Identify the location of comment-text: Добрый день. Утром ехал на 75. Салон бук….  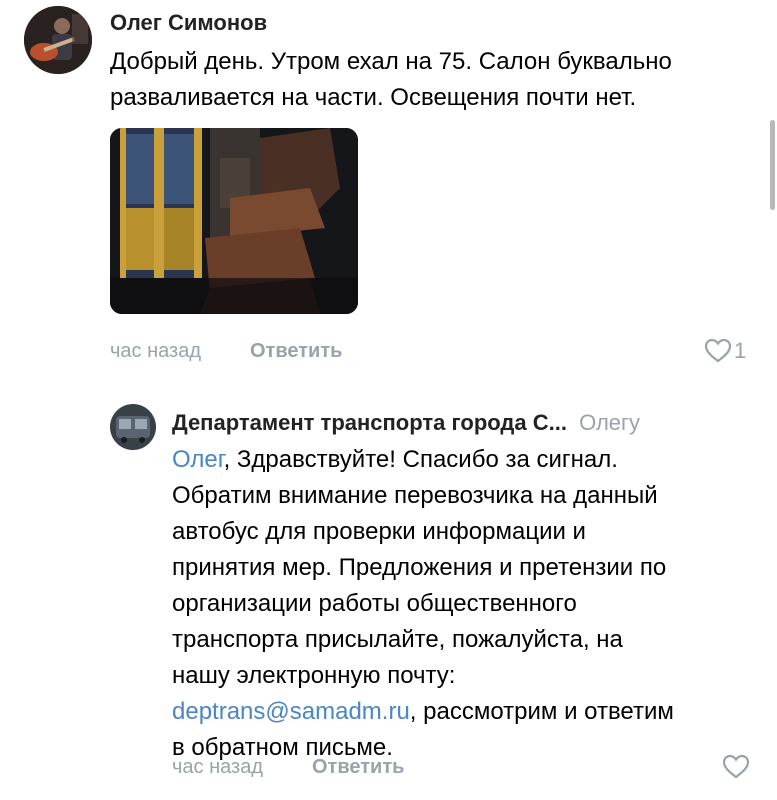
(391, 80).